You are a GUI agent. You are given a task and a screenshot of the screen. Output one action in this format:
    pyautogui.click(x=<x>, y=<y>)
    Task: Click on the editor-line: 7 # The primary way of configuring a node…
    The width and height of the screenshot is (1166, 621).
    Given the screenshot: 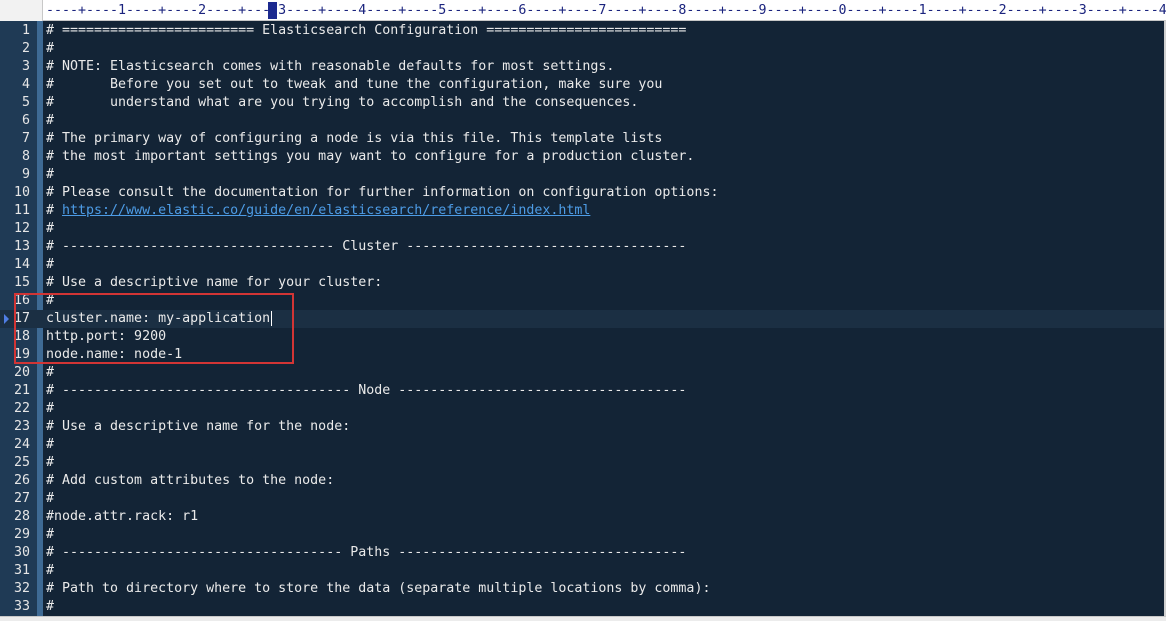 What is the action you would take?
    pyautogui.click(x=582, y=139)
    